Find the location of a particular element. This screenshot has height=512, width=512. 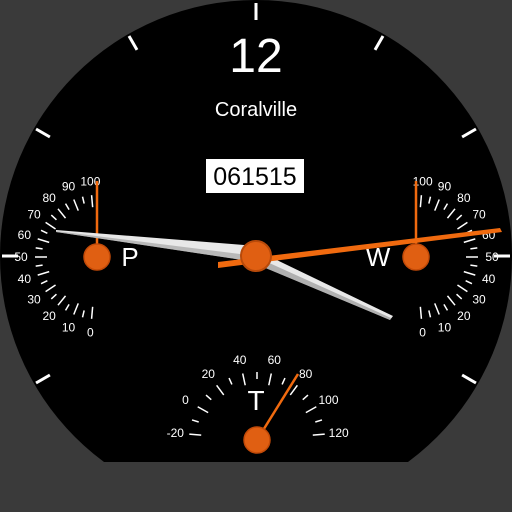

wind-gauge-scale-label: 70 is located at coordinates (479, 215).